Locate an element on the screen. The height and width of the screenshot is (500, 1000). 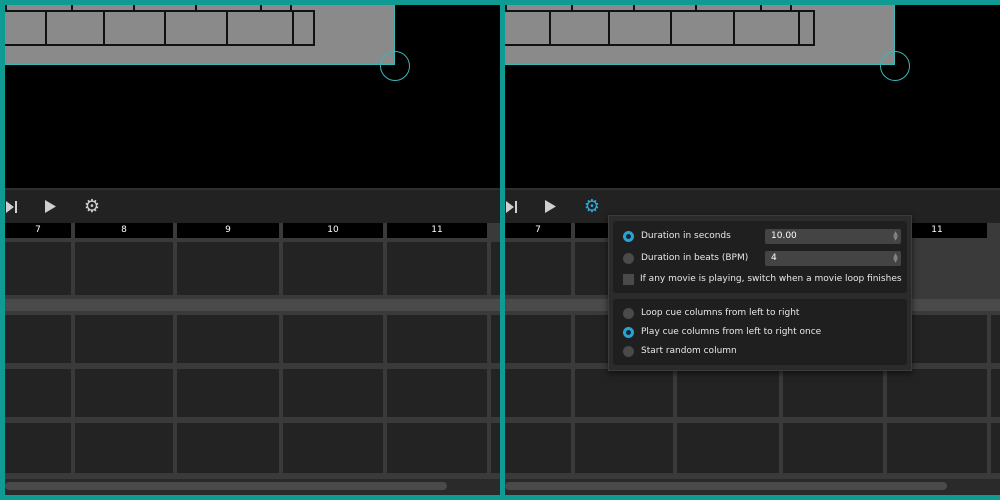
play-once-option: Play cue columns from left to right once is located at coordinates (722, 332).